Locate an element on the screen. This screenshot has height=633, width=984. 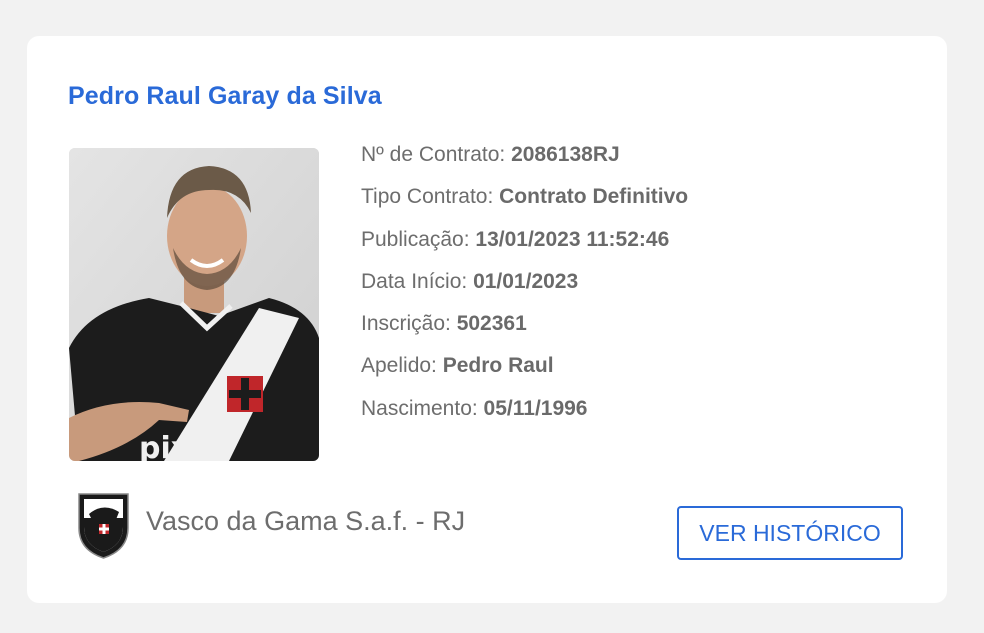
detail-contract-number: Nº de Contrato: 2086138RJ is located at coordinates (490, 154).